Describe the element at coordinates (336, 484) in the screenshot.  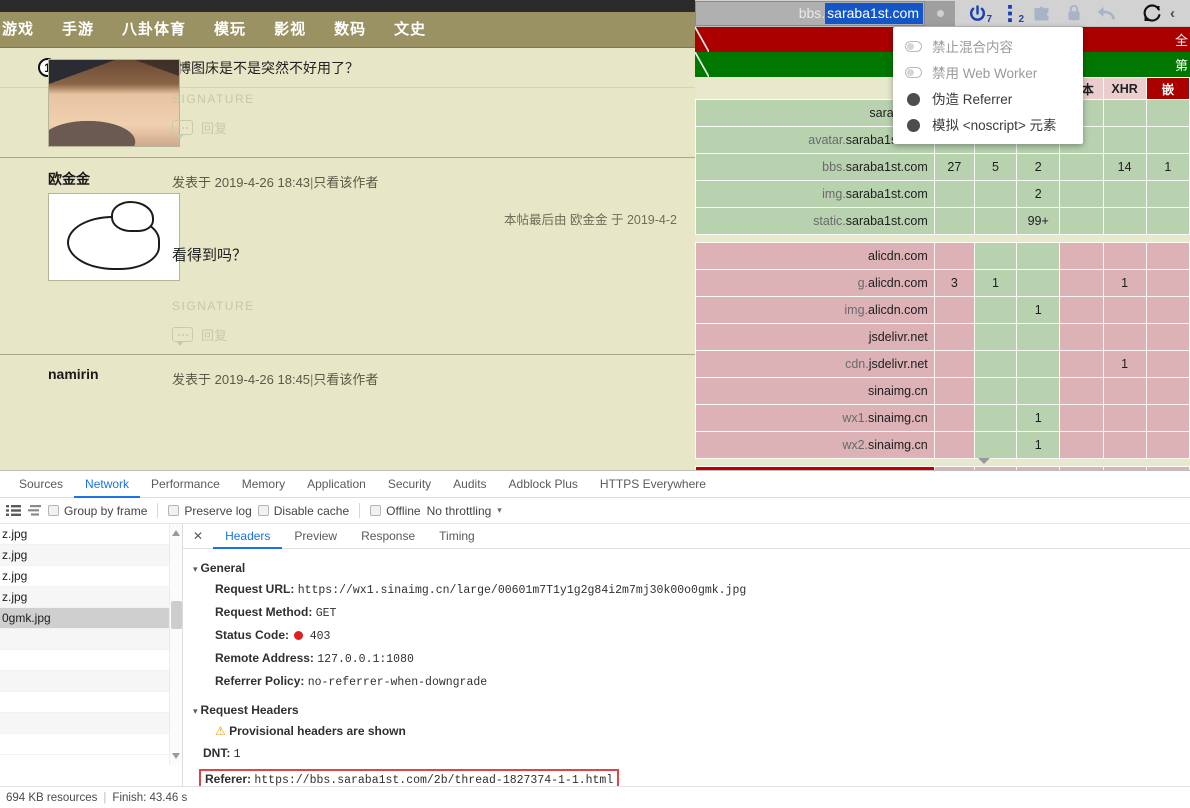
I see `tab-application: Application` at that location.